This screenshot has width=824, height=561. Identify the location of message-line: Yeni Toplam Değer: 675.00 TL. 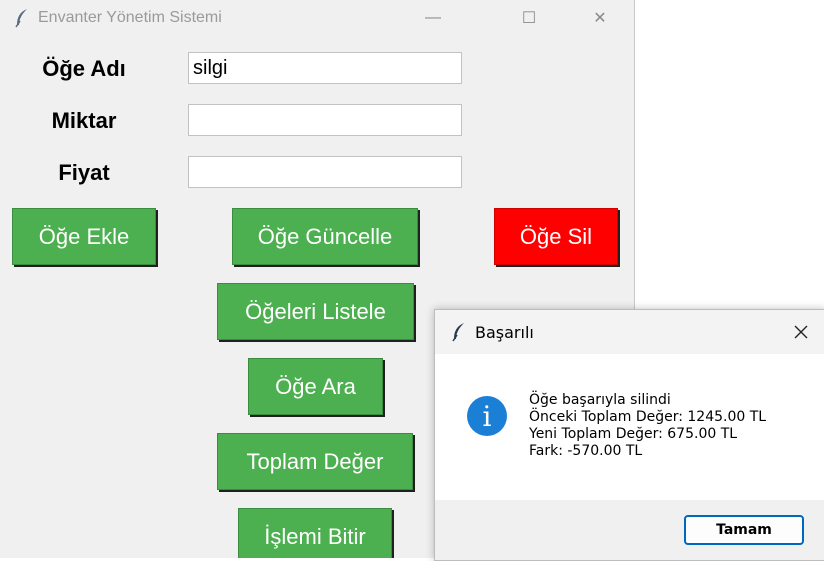
(633, 434).